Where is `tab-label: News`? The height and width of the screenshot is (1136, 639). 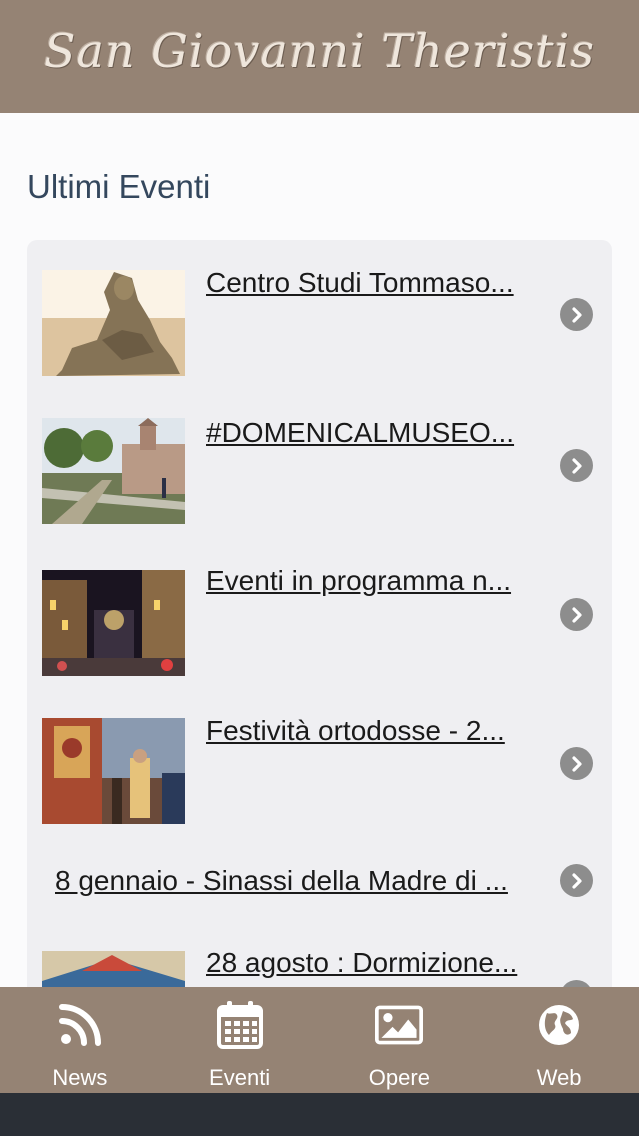
tab-label: News is located at coordinates (80, 1077).